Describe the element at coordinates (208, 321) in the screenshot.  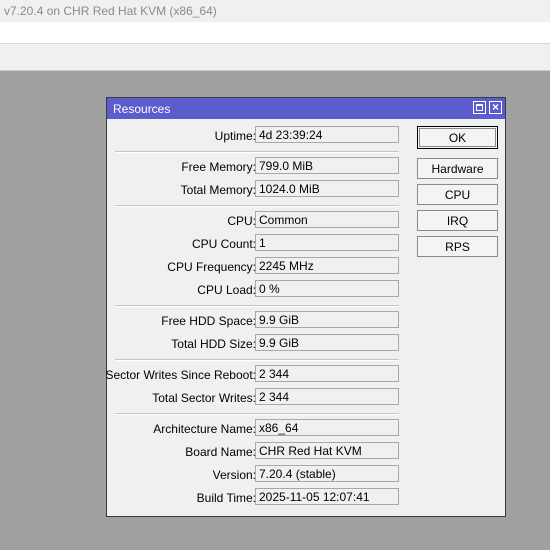
I see `field-label: Free HDD Space:` at that location.